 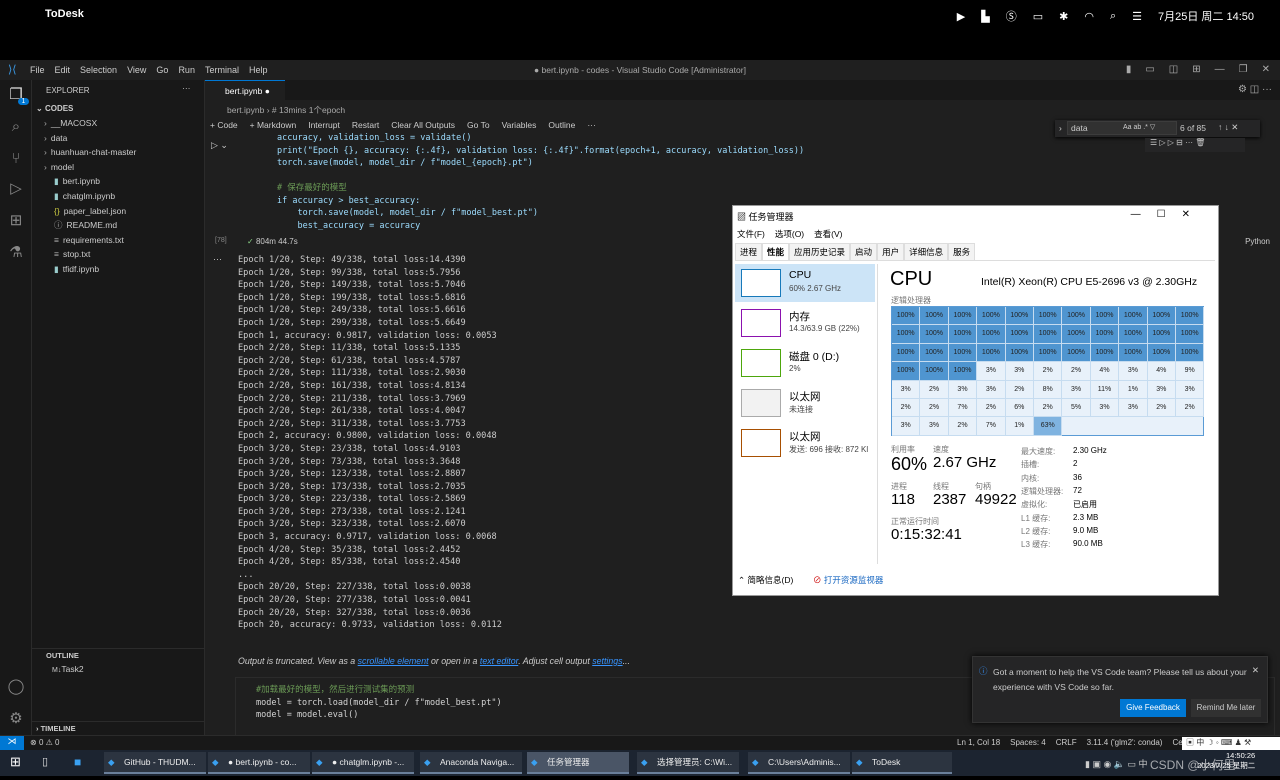 I want to click on remind-later-button: Remind Me later, so click(x=1226, y=708).